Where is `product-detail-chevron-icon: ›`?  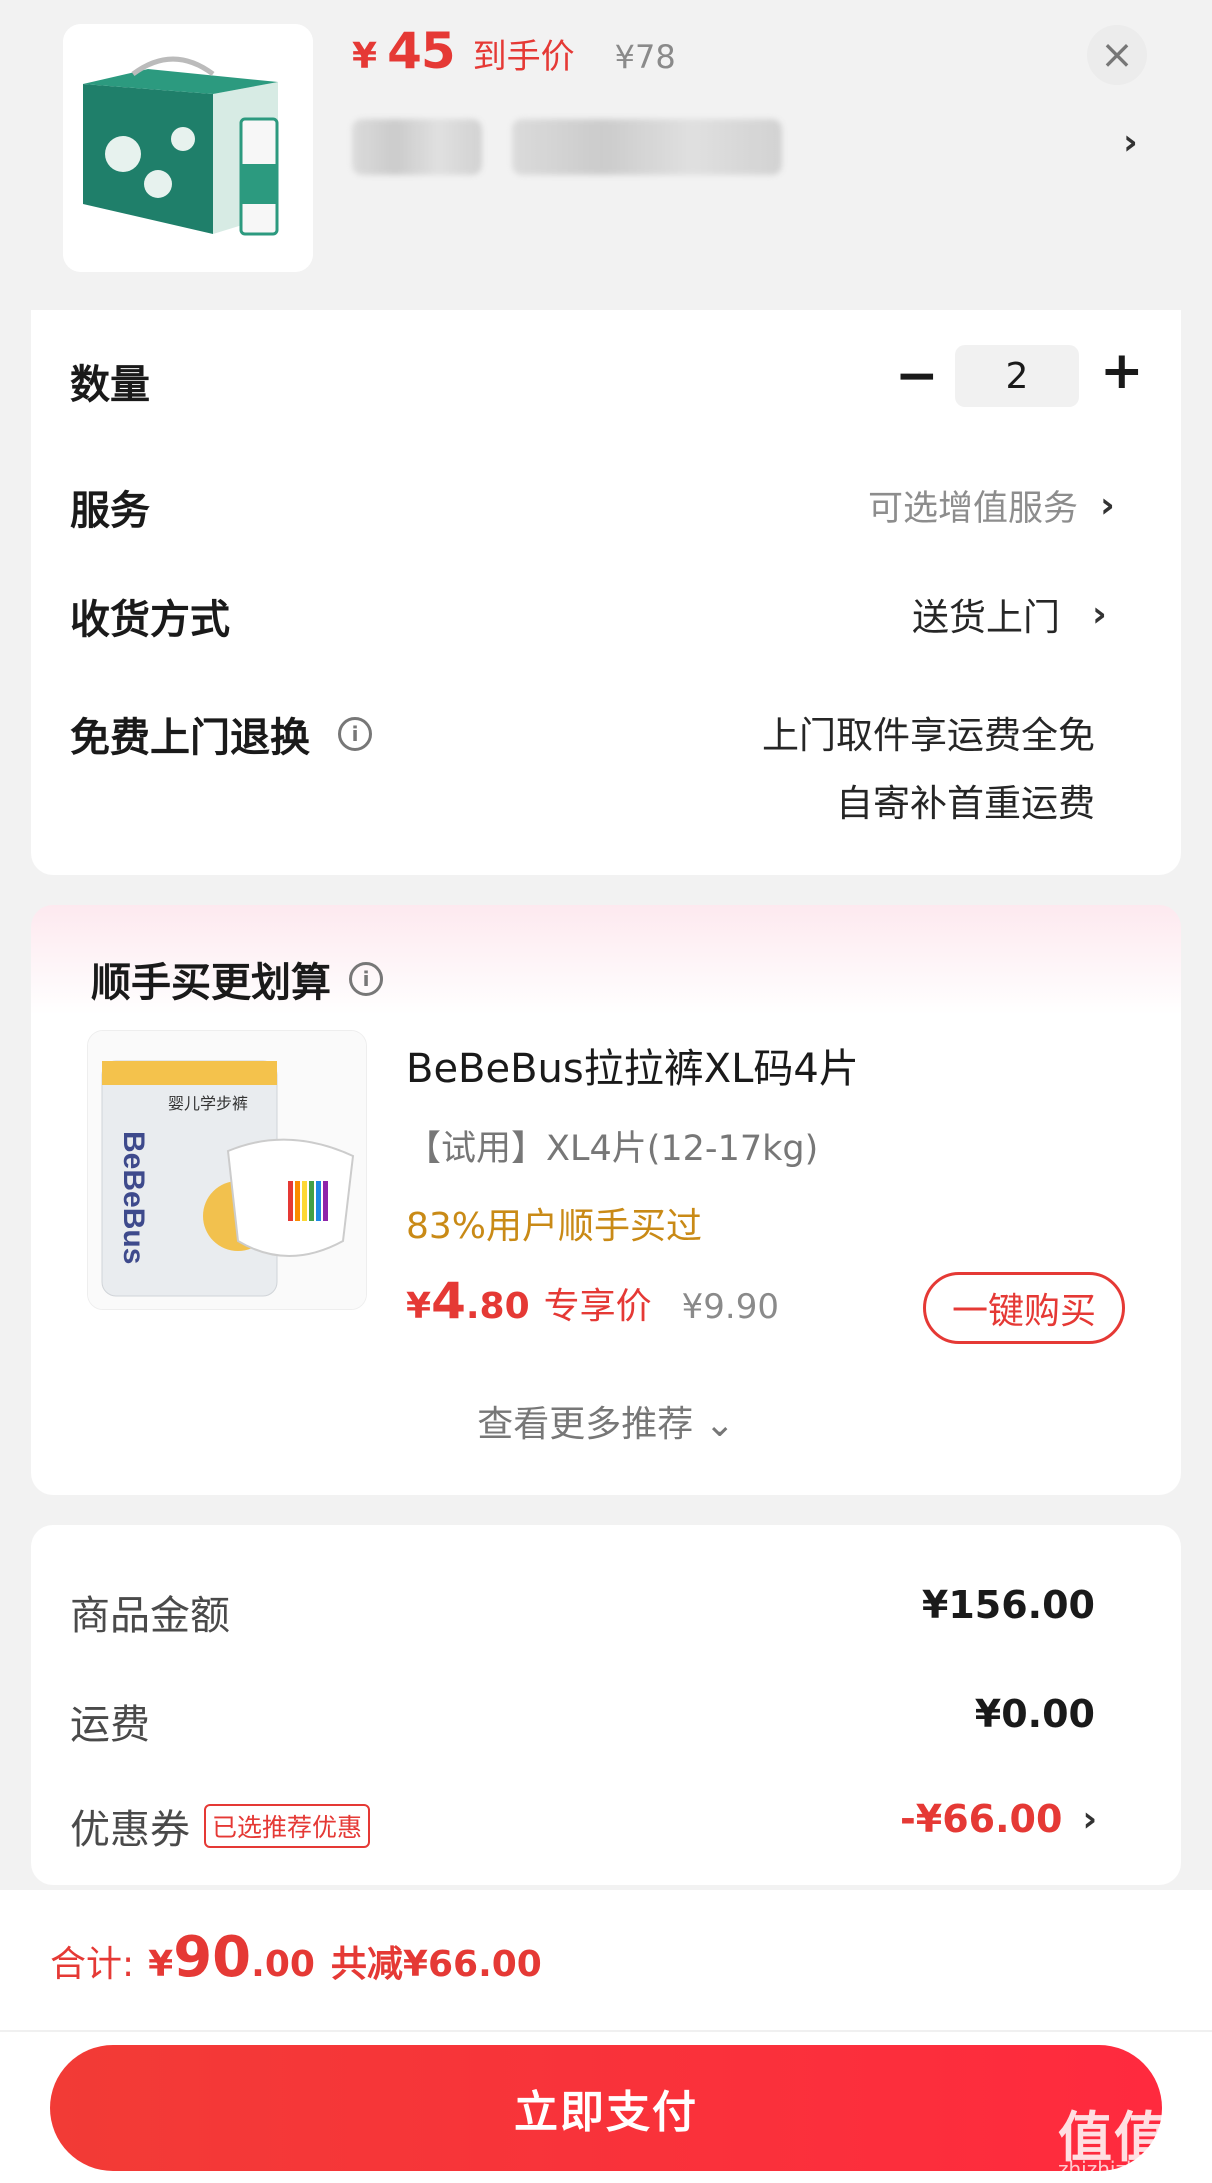 product-detail-chevron-icon: › is located at coordinates (1130, 142).